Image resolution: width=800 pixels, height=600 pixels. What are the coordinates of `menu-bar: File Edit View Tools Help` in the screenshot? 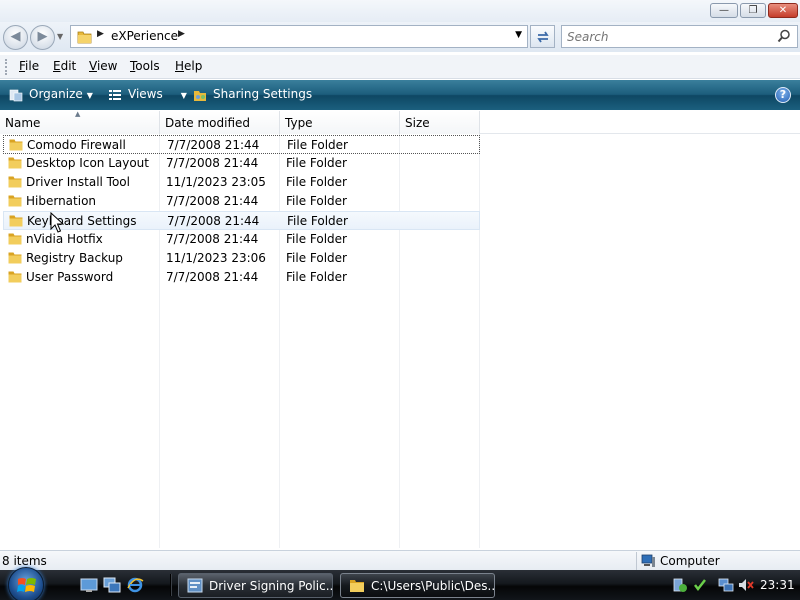 It's located at (400, 67).